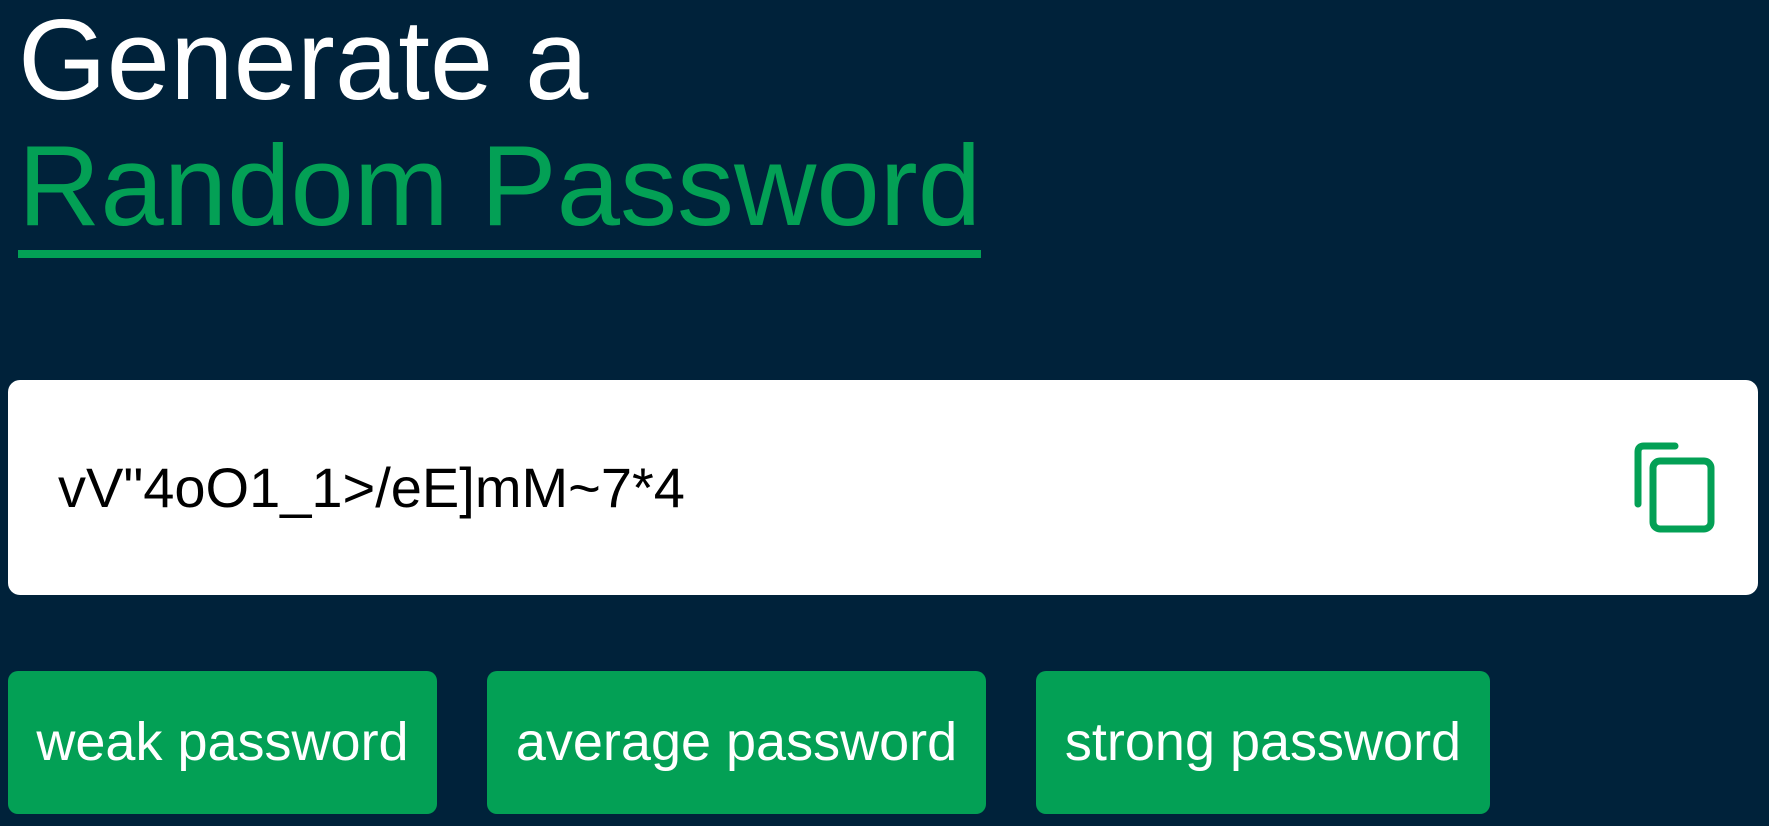  What do you see at coordinates (736, 742) in the screenshot?
I see `average-password-button: average password` at bounding box center [736, 742].